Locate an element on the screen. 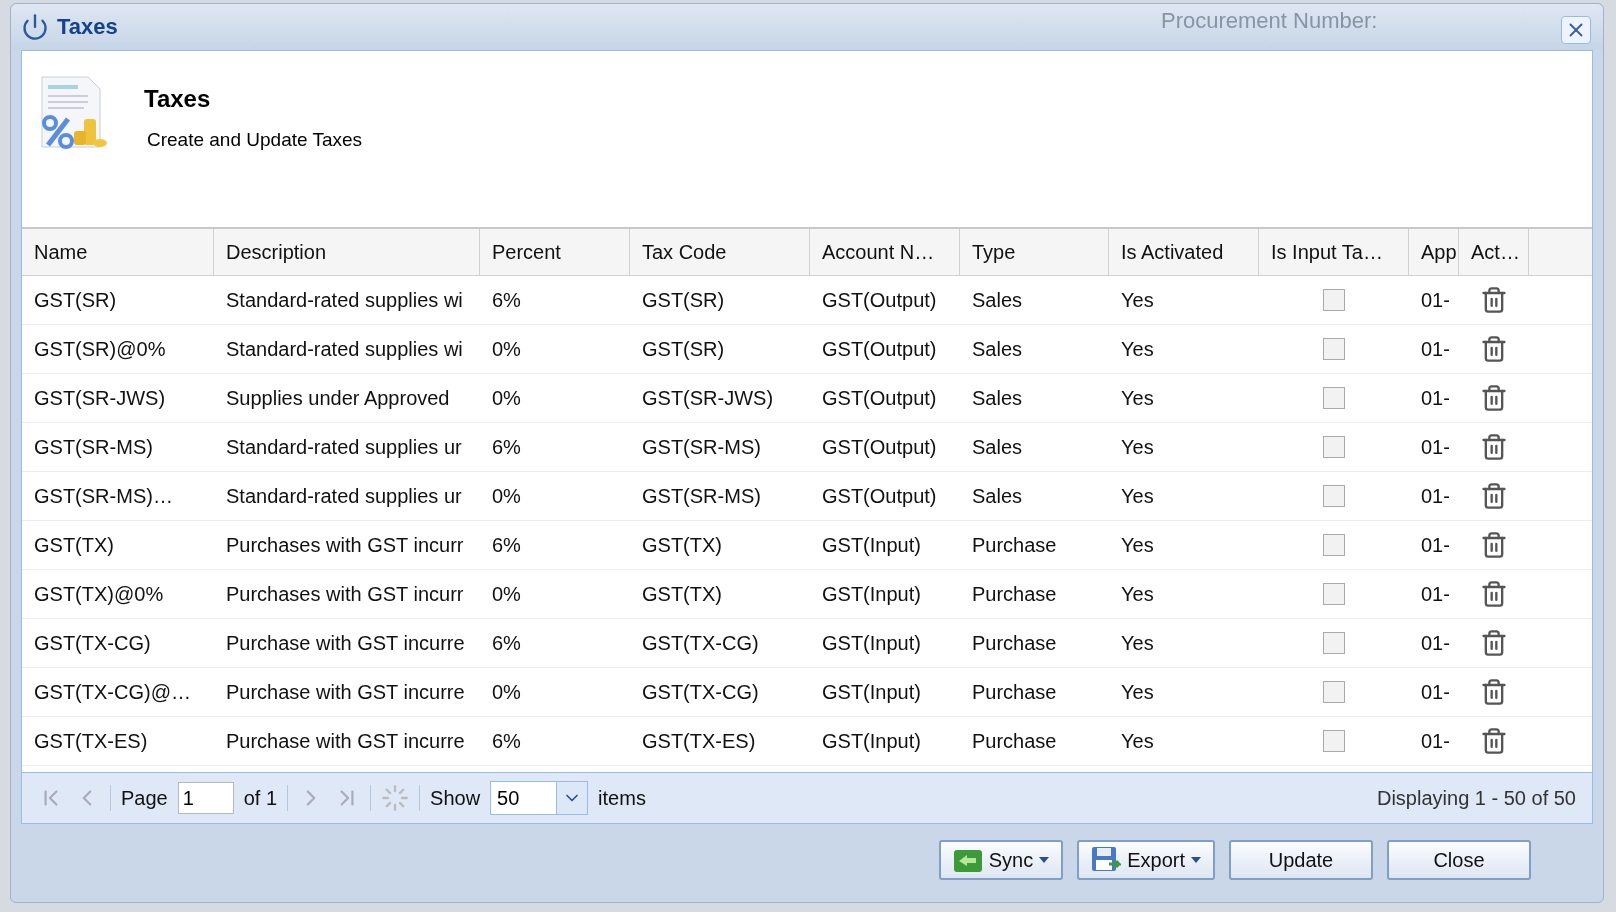 Image resolution: width=1616 pixels, height=912 pixels. dialog-button: Close is located at coordinates (1459, 860).